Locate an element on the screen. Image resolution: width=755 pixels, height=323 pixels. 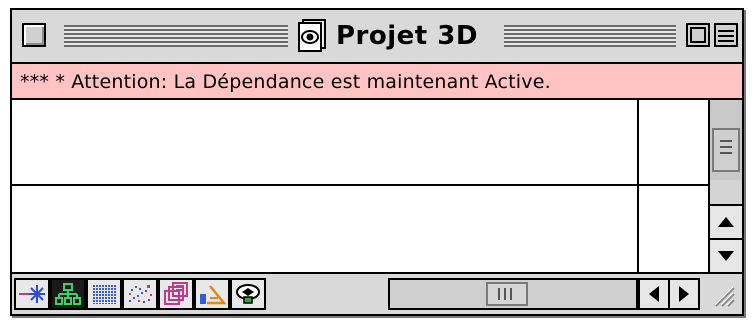
grid-fill-tool-button is located at coordinates (104, 294).